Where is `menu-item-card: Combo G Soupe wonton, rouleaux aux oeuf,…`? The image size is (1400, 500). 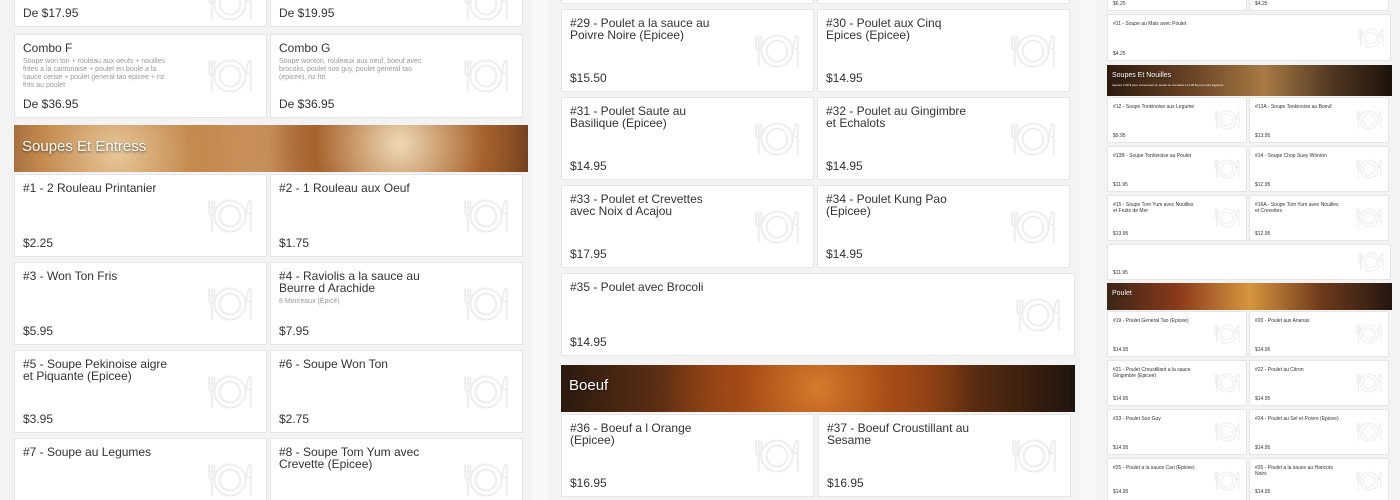
menu-item-card: Combo G Soupe wonton, rouleaux aux oeuf,… is located at coordinates (396, 76).